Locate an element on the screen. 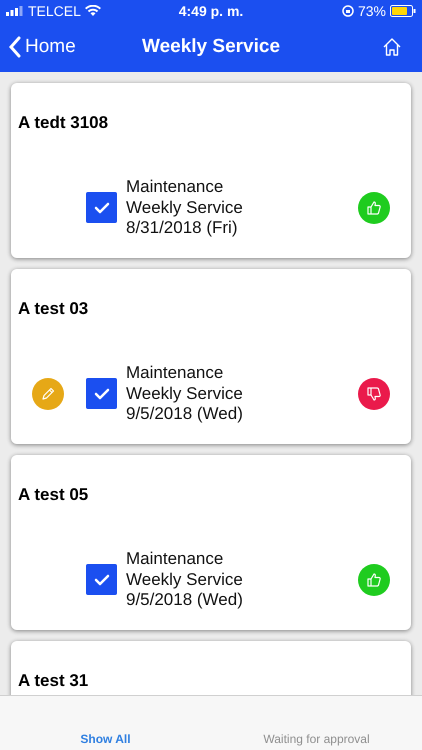  pencil-icon is located at coordinates (48, 394).